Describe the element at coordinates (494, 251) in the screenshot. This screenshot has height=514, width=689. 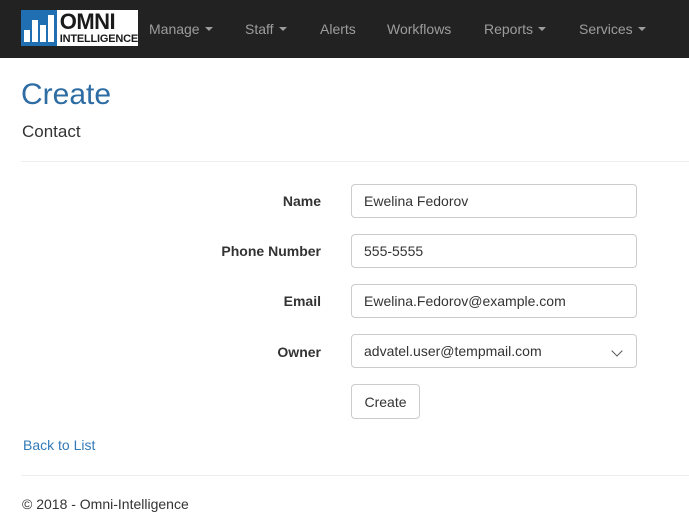
I see `phone-input: 555-5555` at that location.